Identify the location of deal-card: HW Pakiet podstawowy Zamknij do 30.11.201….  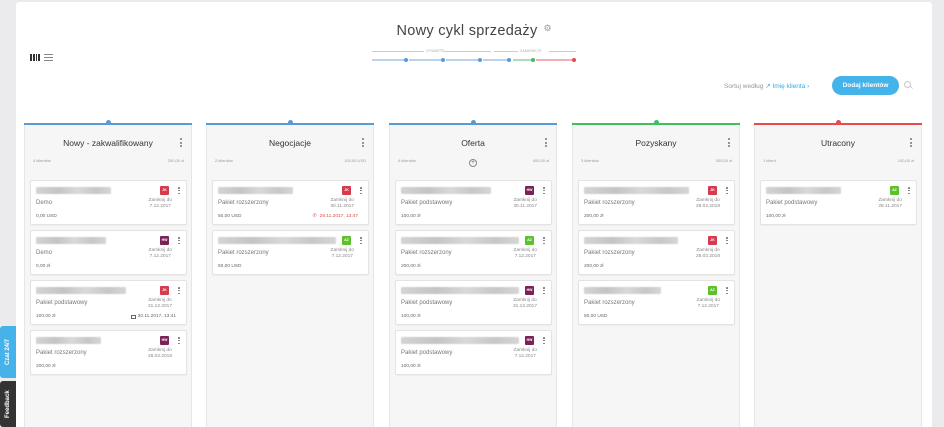
(473, 202).